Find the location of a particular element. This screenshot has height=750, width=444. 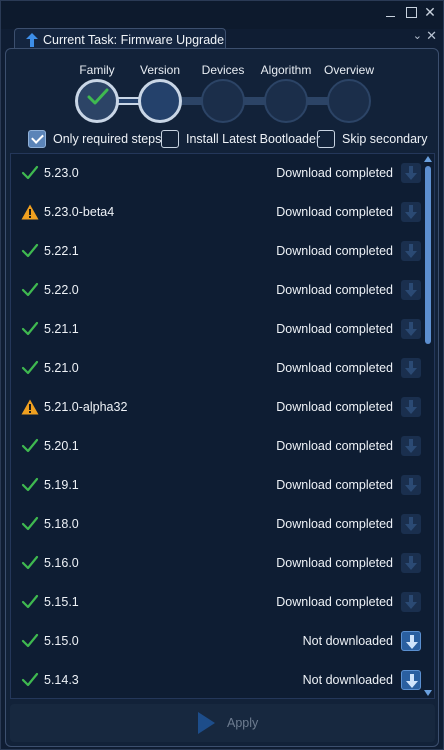

version-label: 5.20.1 is located at coordinates (61, 446).